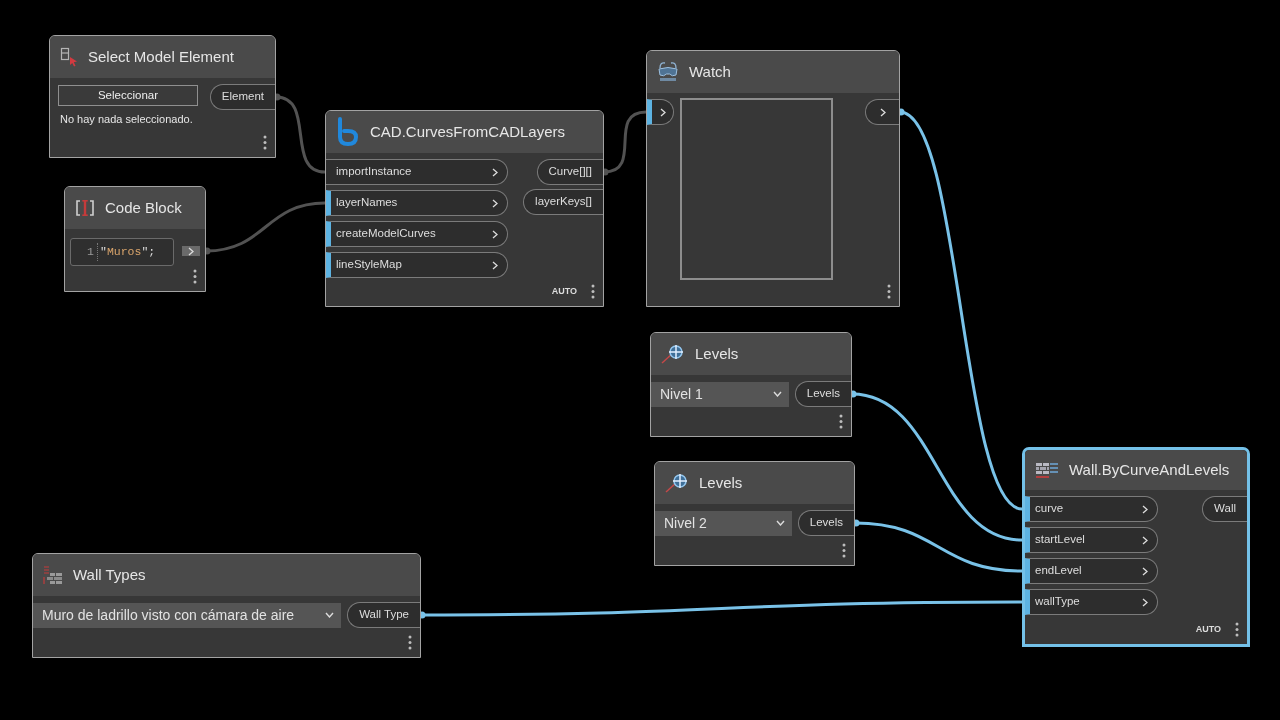 This screenshot has height=720, width=1280. What do you see at coordinates (1091, 571) in the screenshot?
I see `input-port: endLevel` at bounding box center [1091, 571].